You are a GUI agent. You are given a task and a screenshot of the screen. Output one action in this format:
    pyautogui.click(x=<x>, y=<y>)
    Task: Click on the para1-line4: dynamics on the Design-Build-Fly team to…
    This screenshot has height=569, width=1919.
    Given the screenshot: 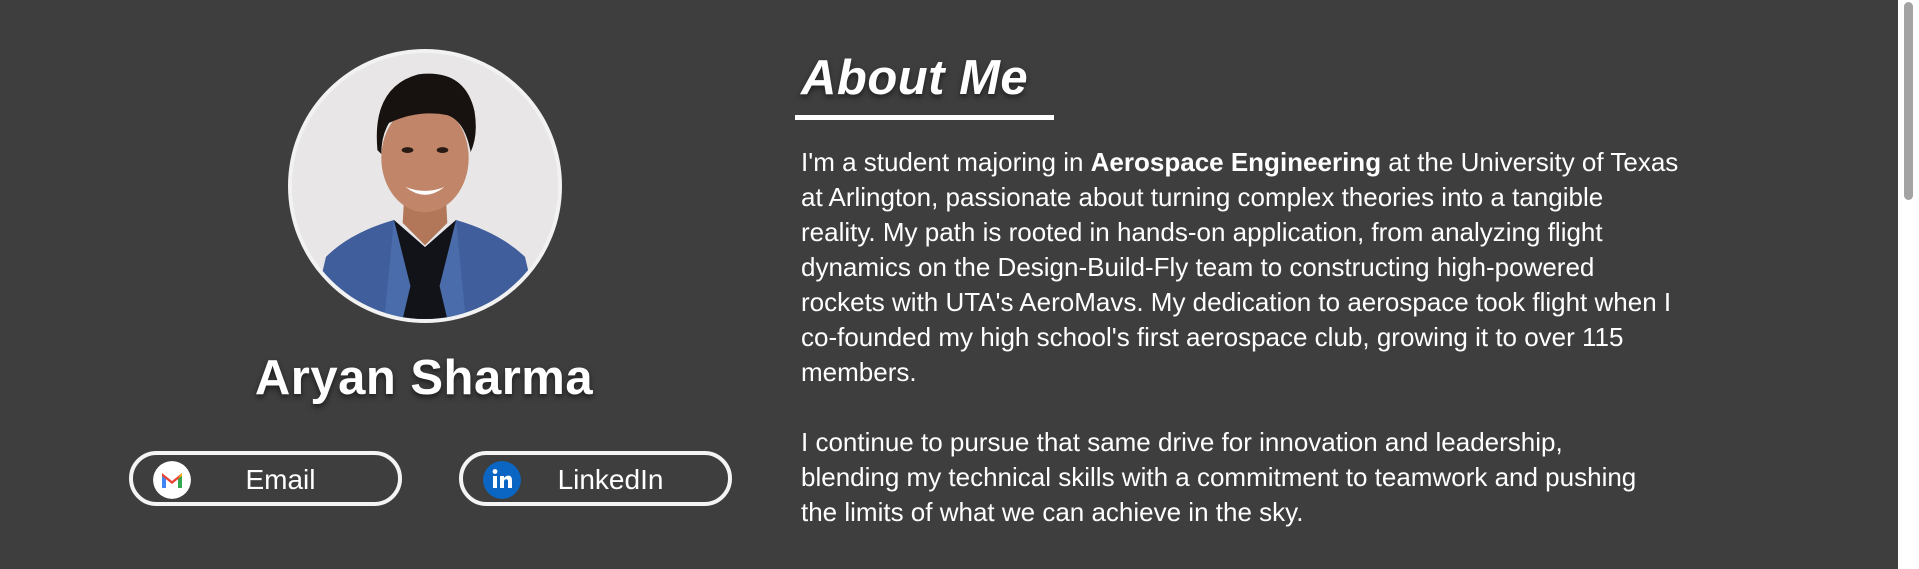 What is the action you would take?
    pyautogui.click(x=1198, y=267)
    